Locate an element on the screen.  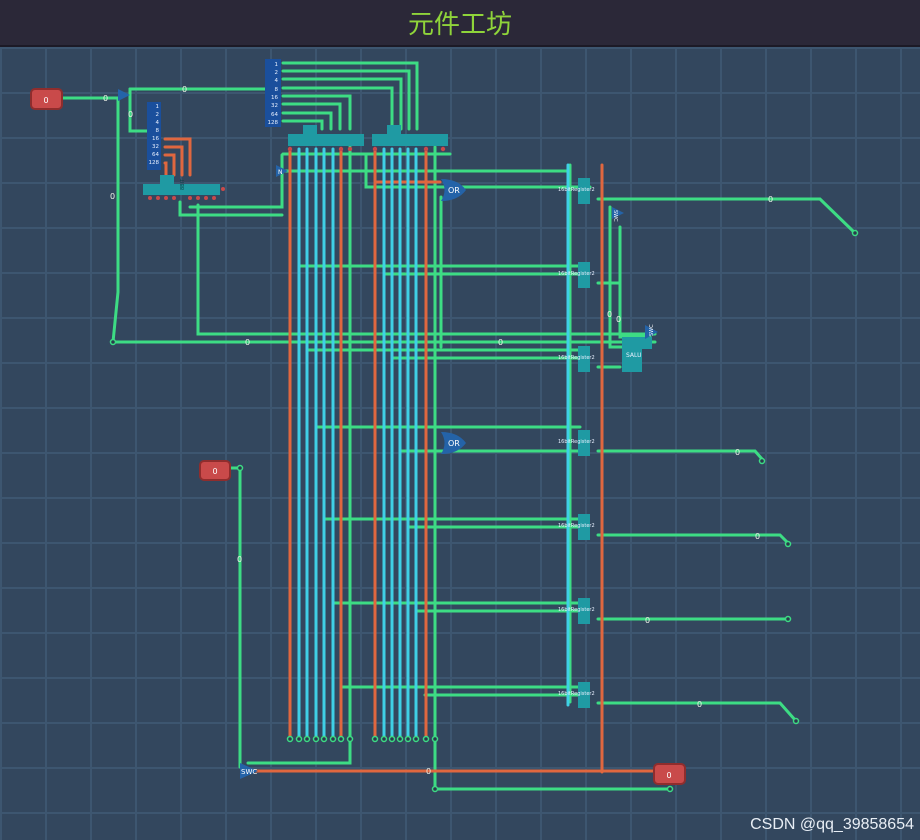
app-title: 元件工坊 is located at coordinates (459, 25).